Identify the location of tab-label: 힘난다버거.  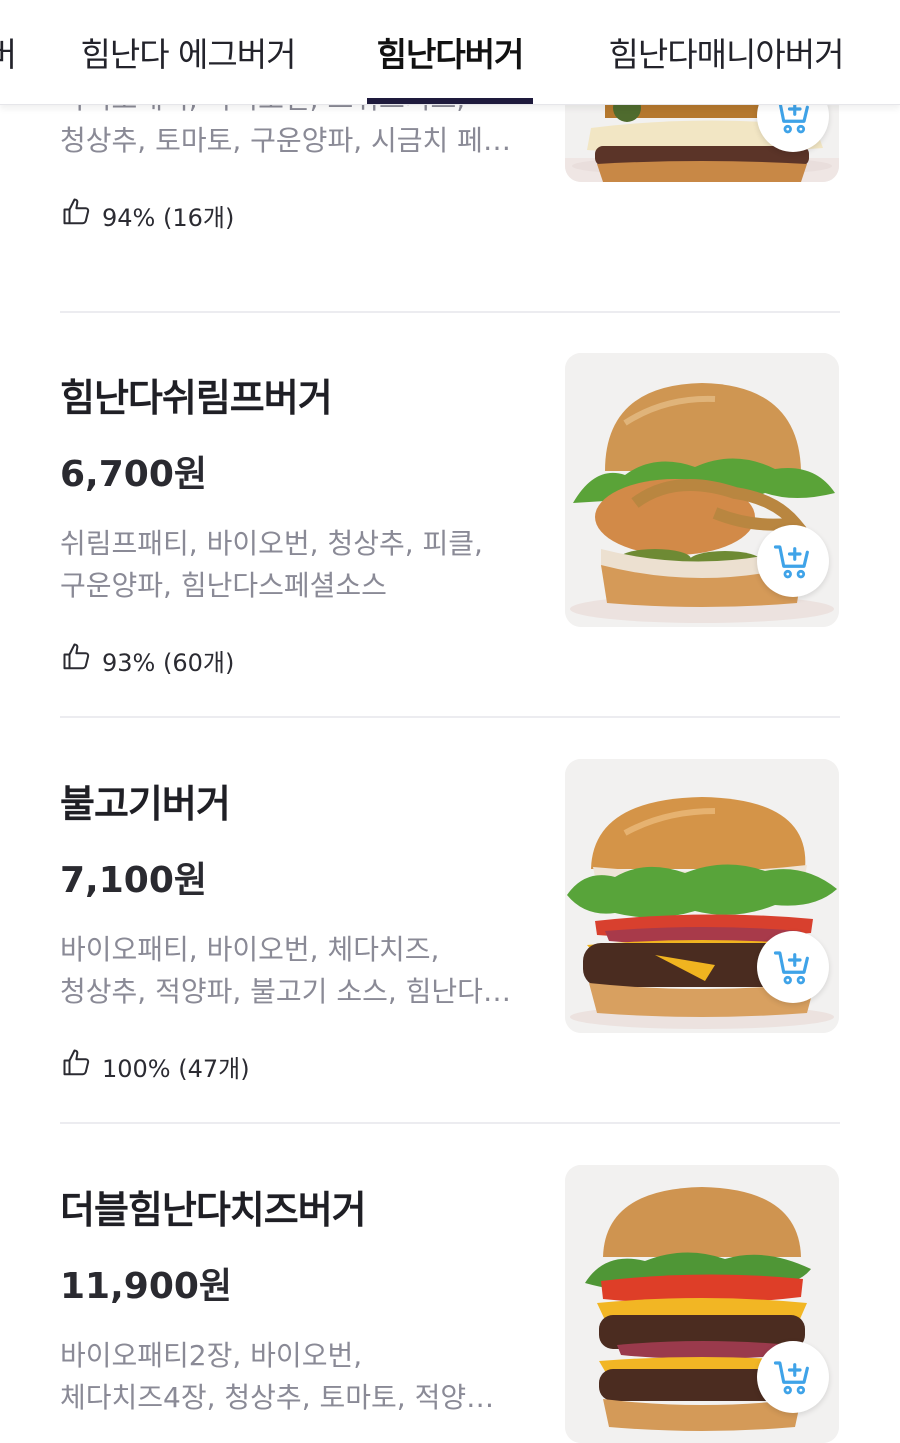
(450, 54).